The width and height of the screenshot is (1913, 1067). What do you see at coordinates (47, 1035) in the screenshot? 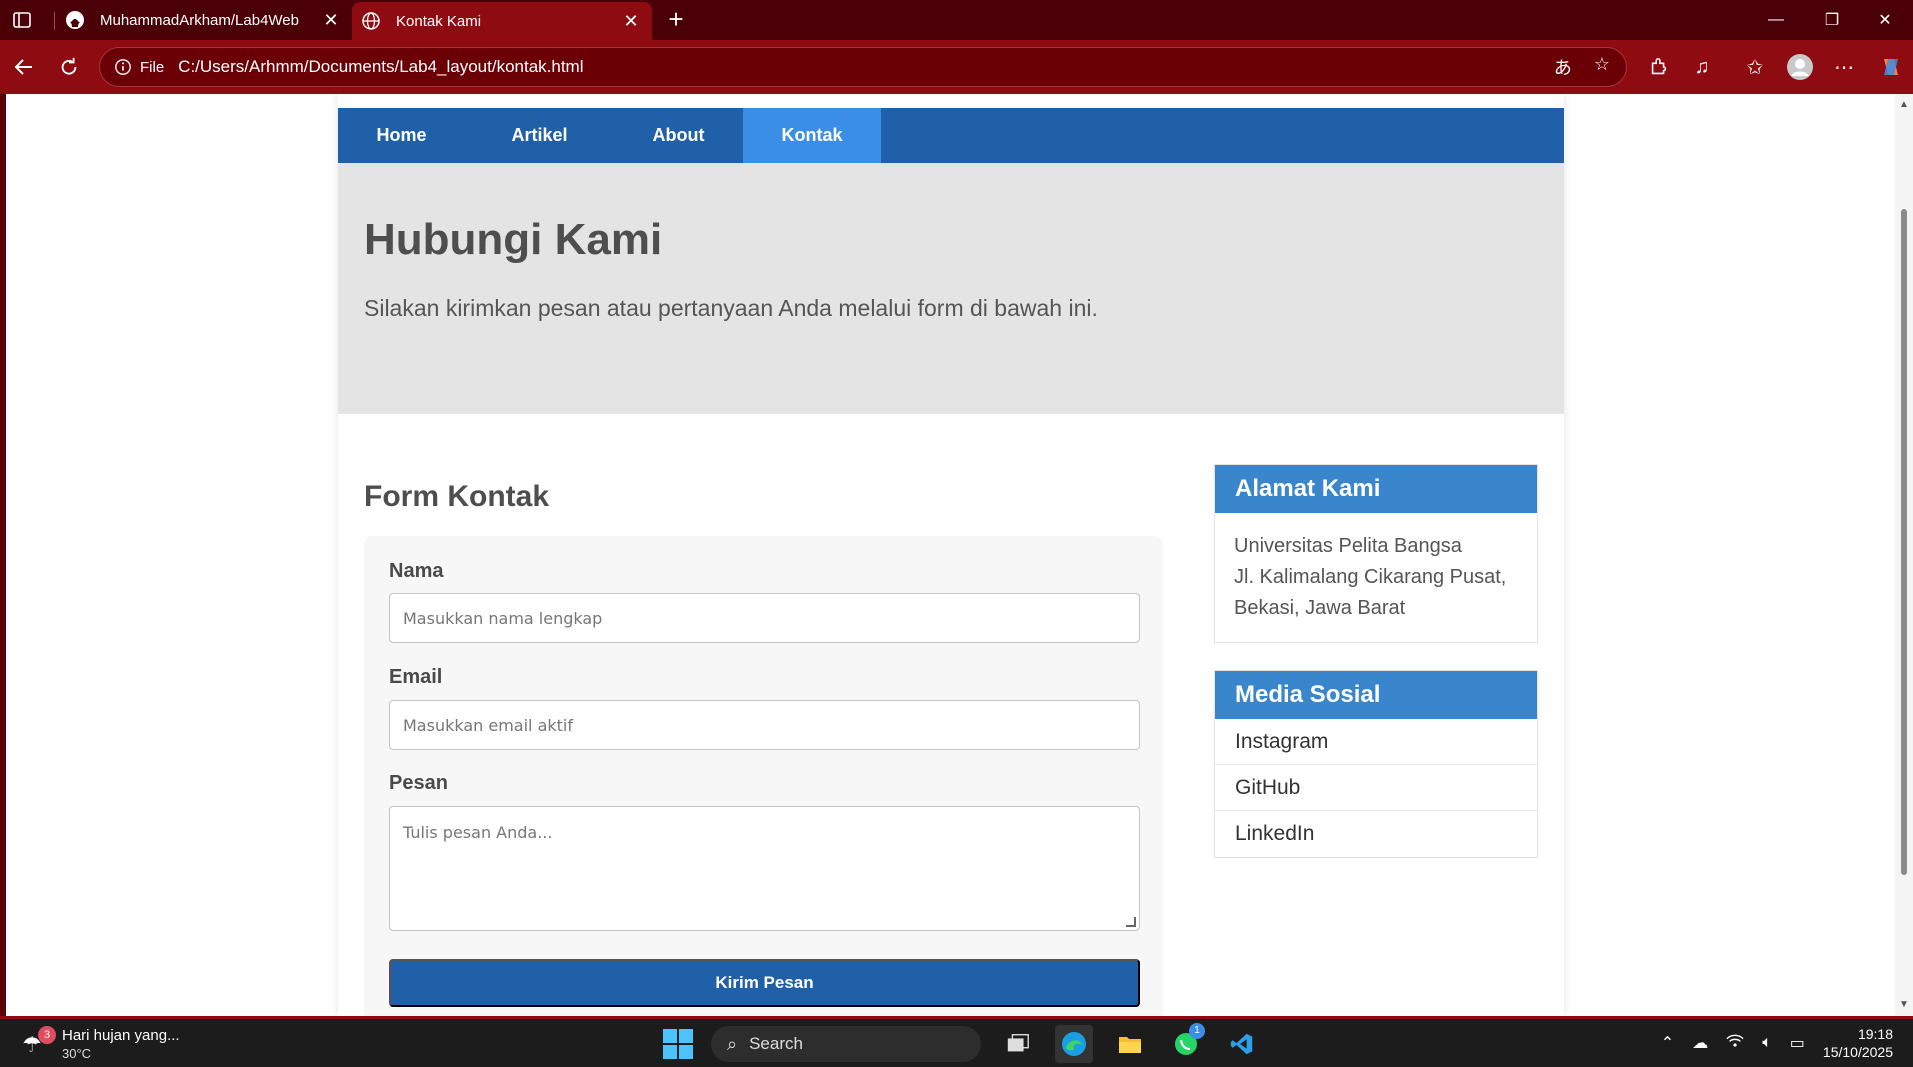
I see `weather-badge: 3` at bounding box center [47, 1035].